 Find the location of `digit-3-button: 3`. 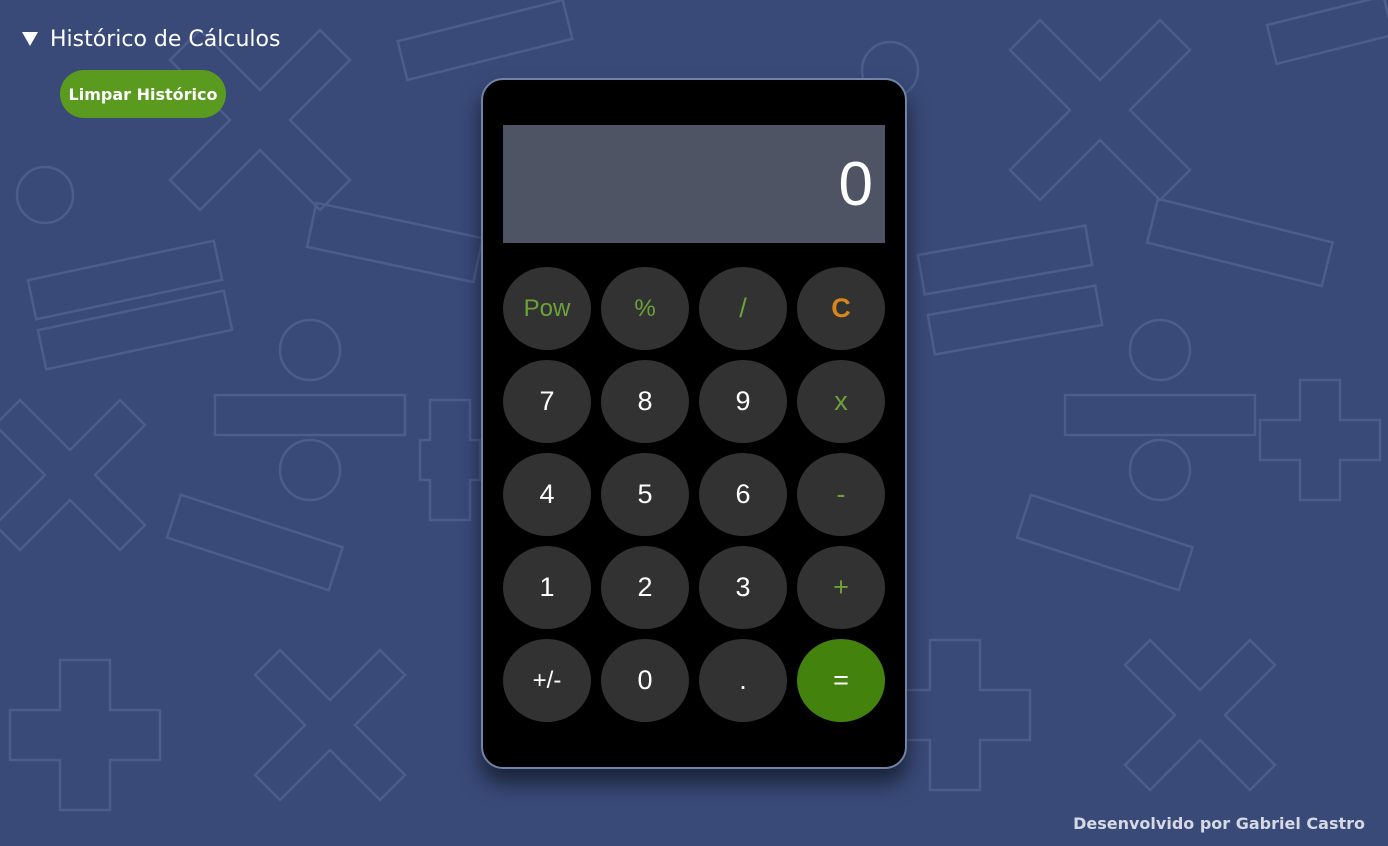

digit-3-button: 3 is located at coordinates (743, 587).